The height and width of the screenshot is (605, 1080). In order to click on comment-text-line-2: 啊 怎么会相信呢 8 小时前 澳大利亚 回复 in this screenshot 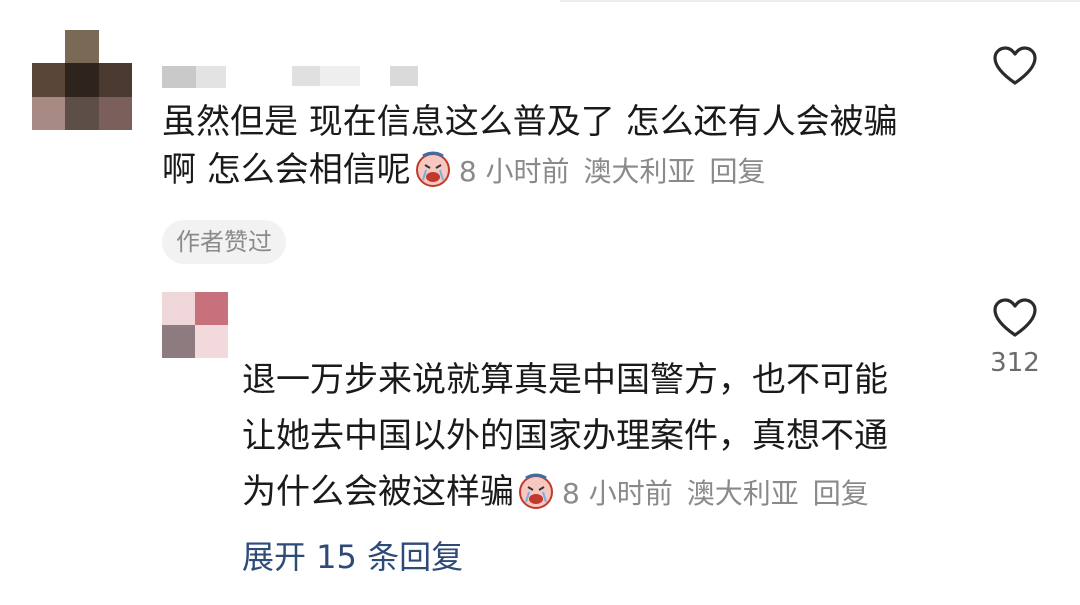, I will do `click(530, 171)`.